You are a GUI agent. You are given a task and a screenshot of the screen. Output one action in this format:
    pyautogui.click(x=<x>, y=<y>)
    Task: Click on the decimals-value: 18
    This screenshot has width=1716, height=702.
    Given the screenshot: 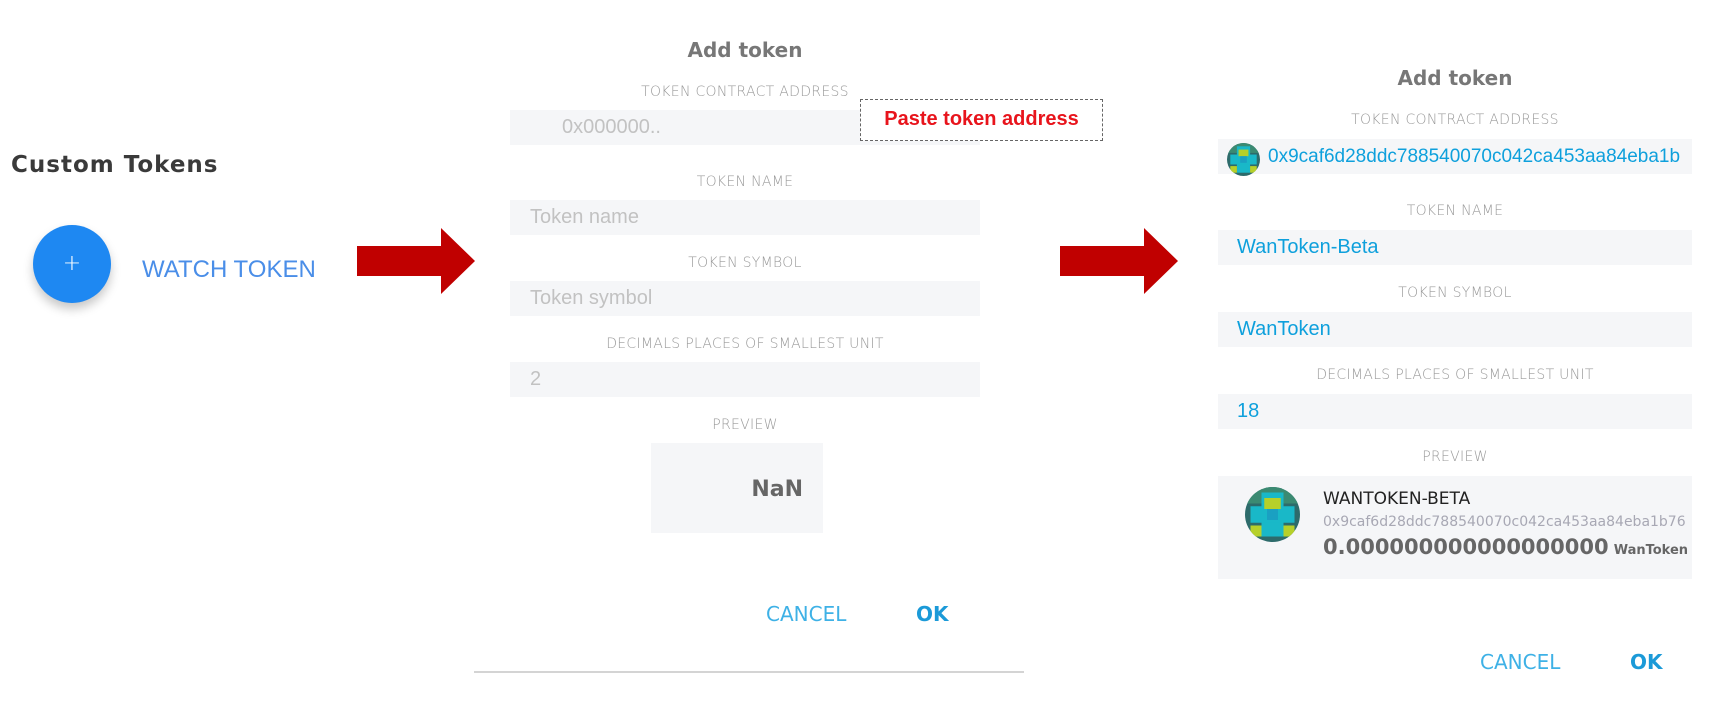 What is the action you would take?
    pyautogui.click(x=1248, y=411)
    